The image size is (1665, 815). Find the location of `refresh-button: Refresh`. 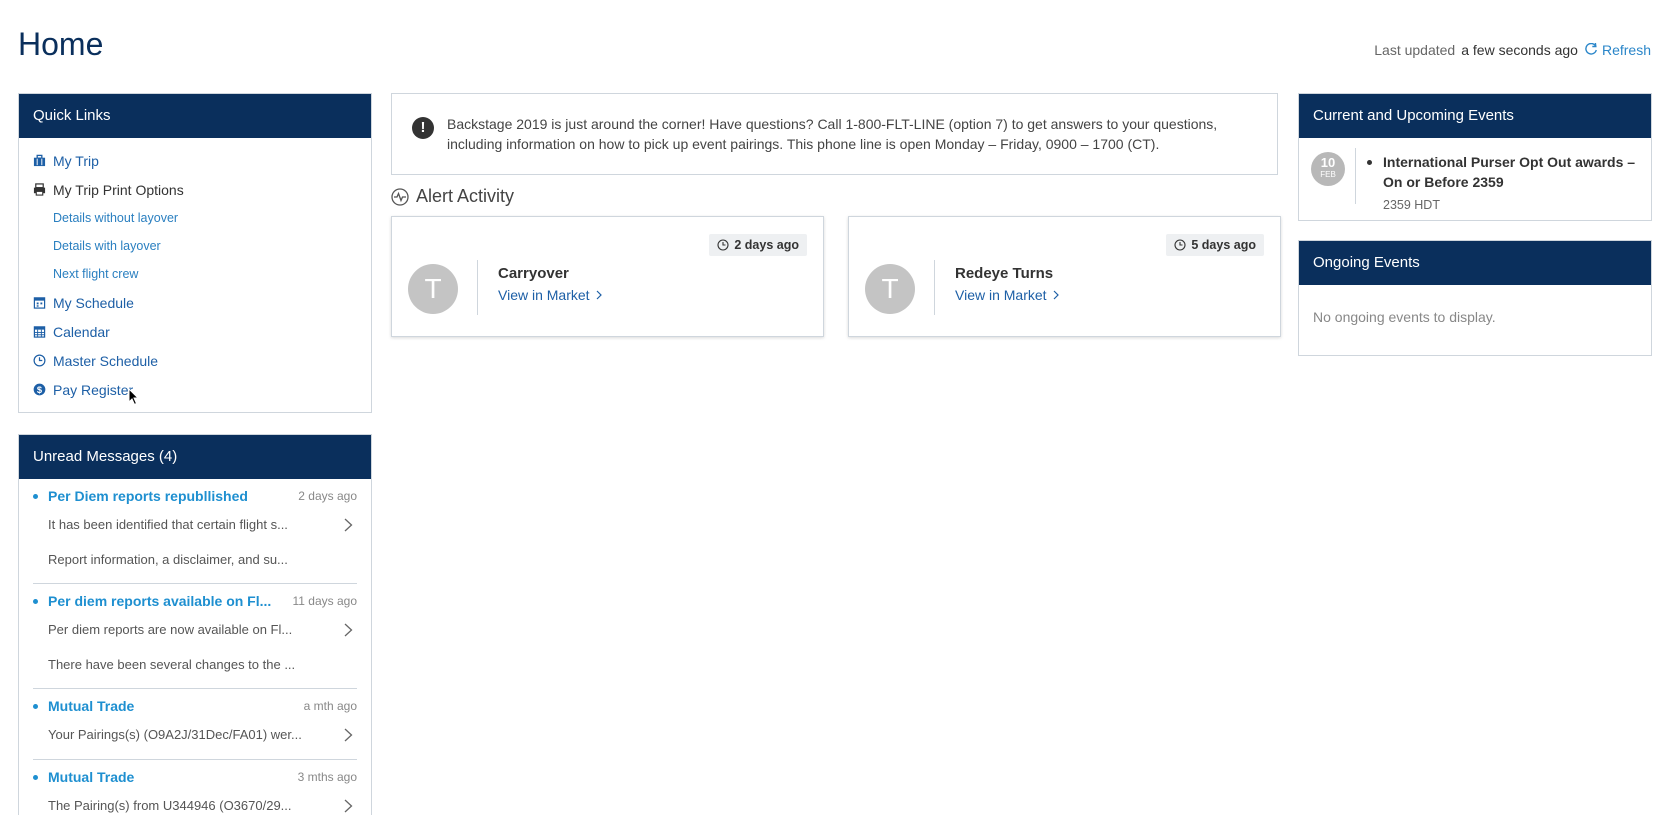

refresh-button: Refresh is located at coordinates (1617, 50).